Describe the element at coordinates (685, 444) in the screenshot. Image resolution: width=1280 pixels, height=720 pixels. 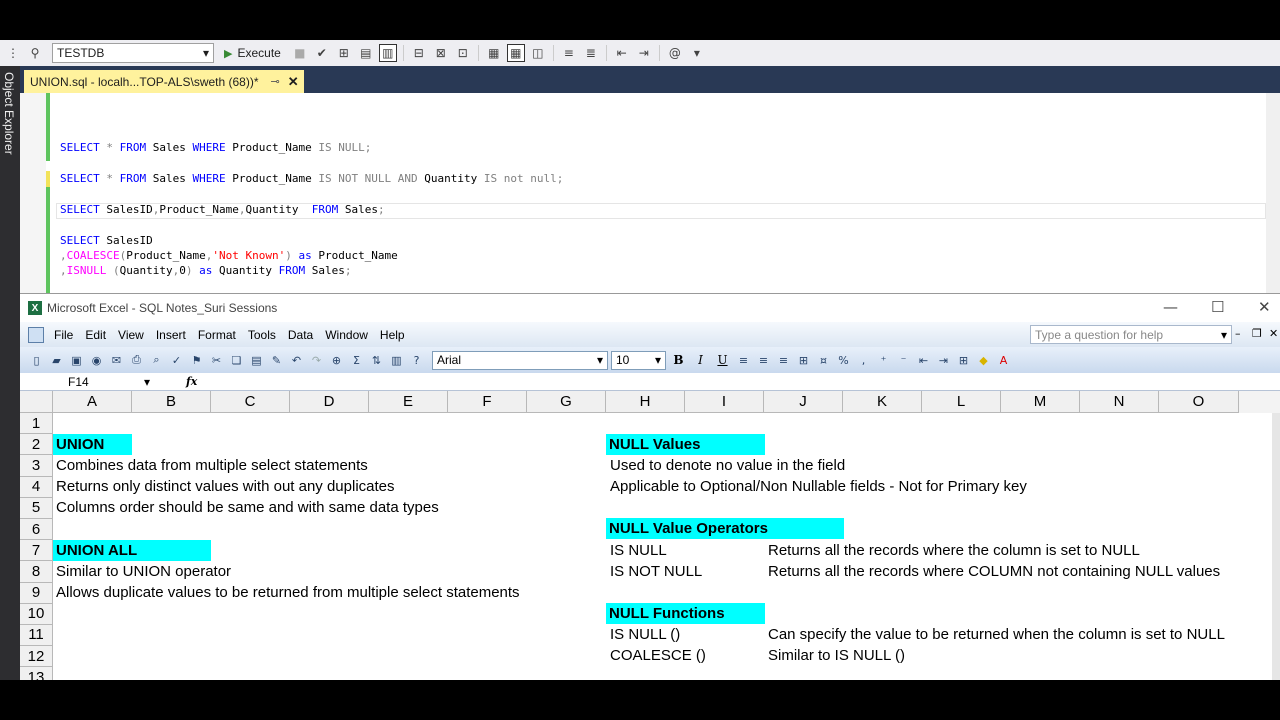
I see `cell-h2: NULL Values` at that location.